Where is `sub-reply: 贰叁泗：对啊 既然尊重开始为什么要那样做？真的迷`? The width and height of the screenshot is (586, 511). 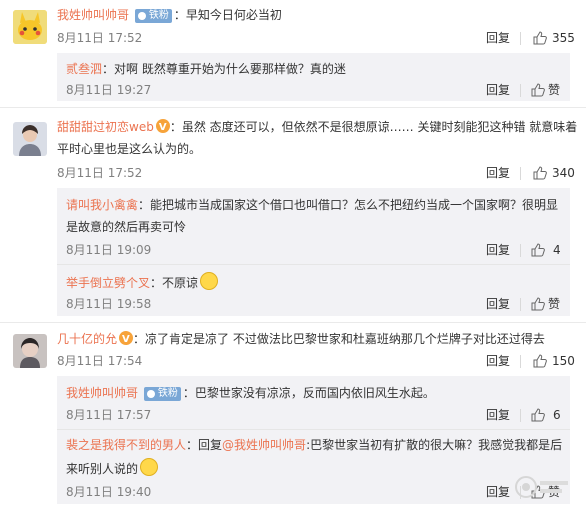 sub-reply: 贰叁泗：对啊 既然尊重开始为什么要那样做？真的迷 is located at coordinates (206, 69).